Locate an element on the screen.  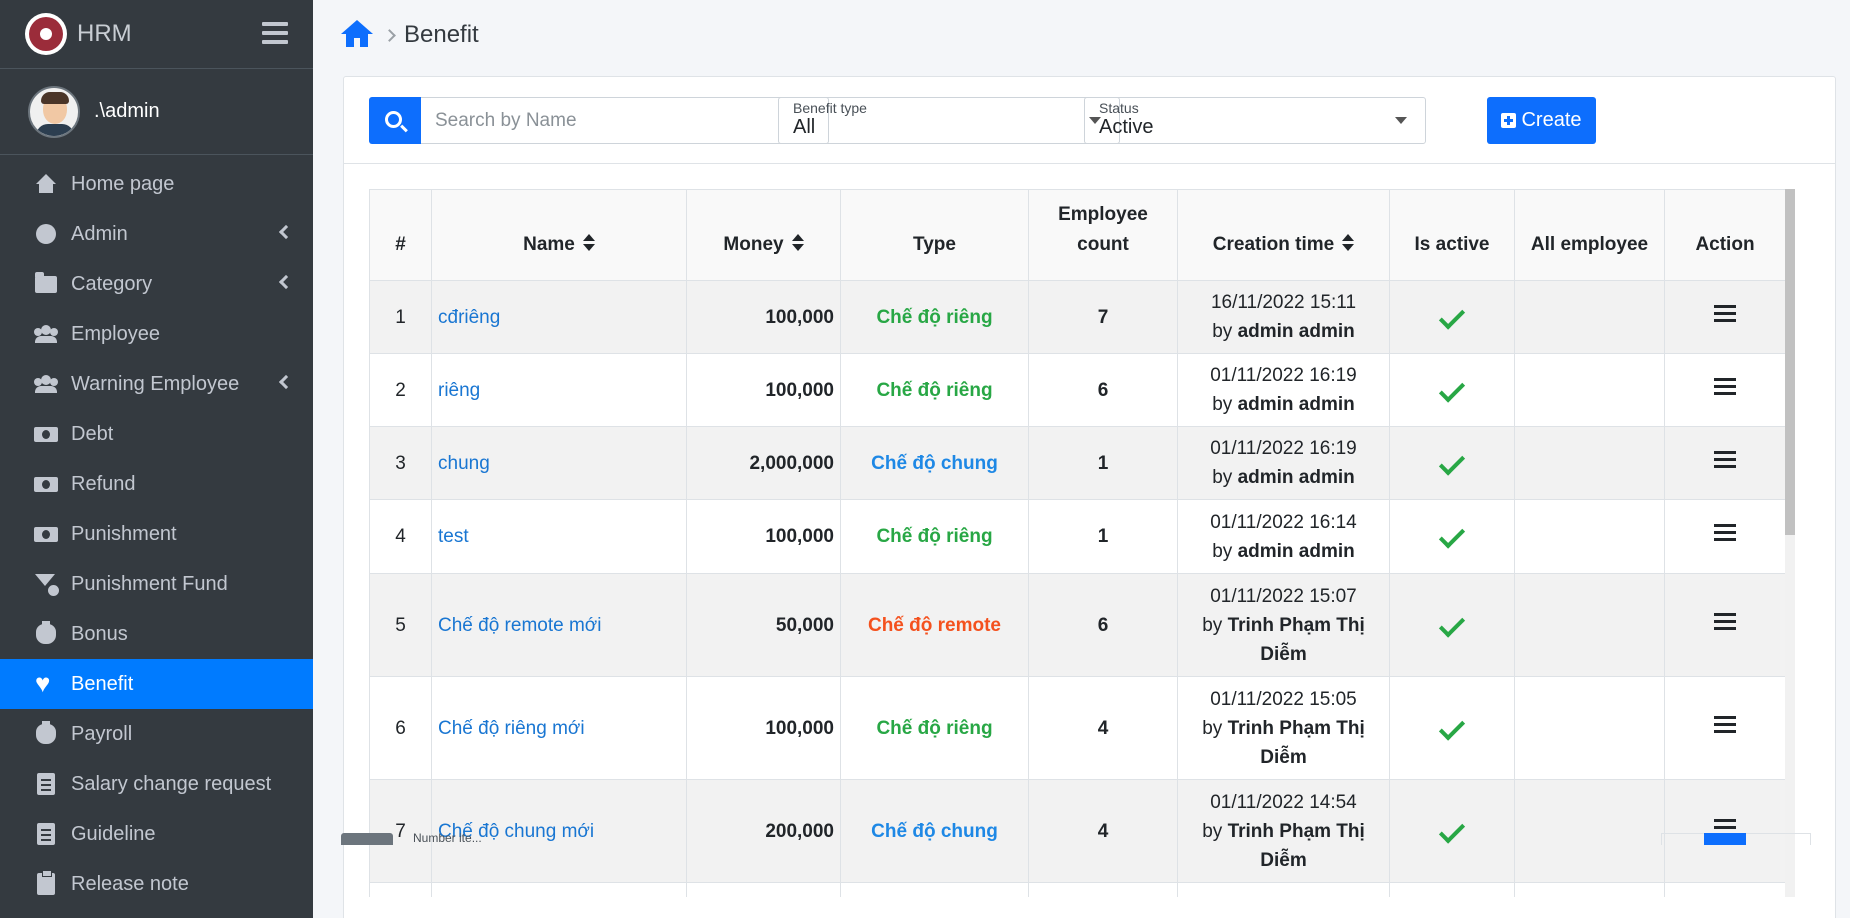
sidebar-item-benefit: Benefit is located at coordinates (156, 684).